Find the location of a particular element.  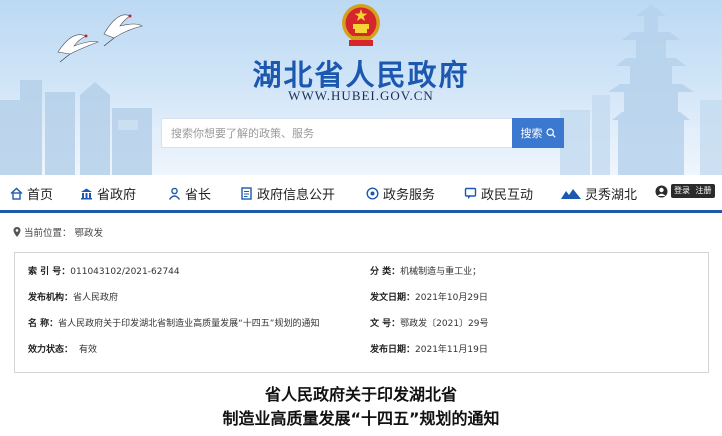

nav-label-home: 首页 is located at coordinates (40, 195).